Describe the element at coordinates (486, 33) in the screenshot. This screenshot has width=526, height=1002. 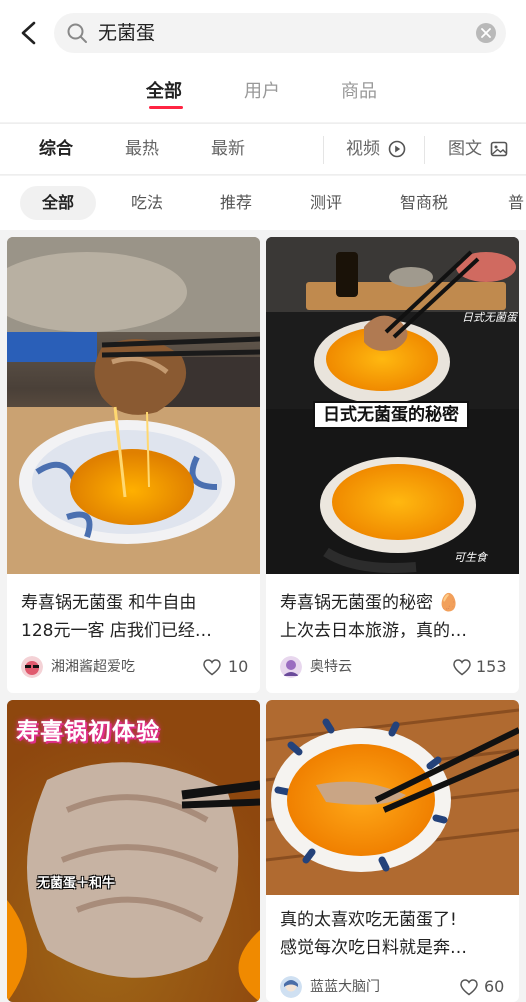
I see `clear-search-icon` at that location.